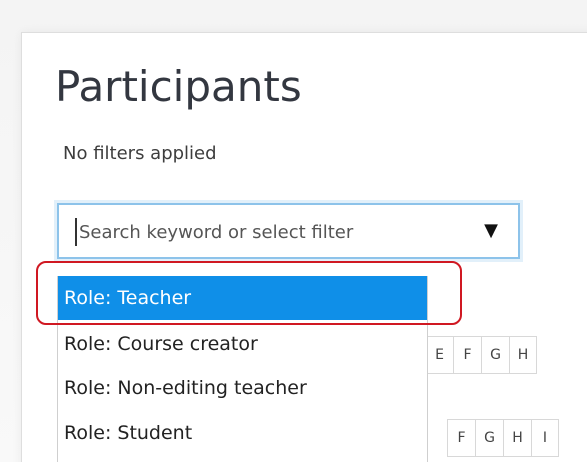  I want to click on search-input, so click(262, 232).